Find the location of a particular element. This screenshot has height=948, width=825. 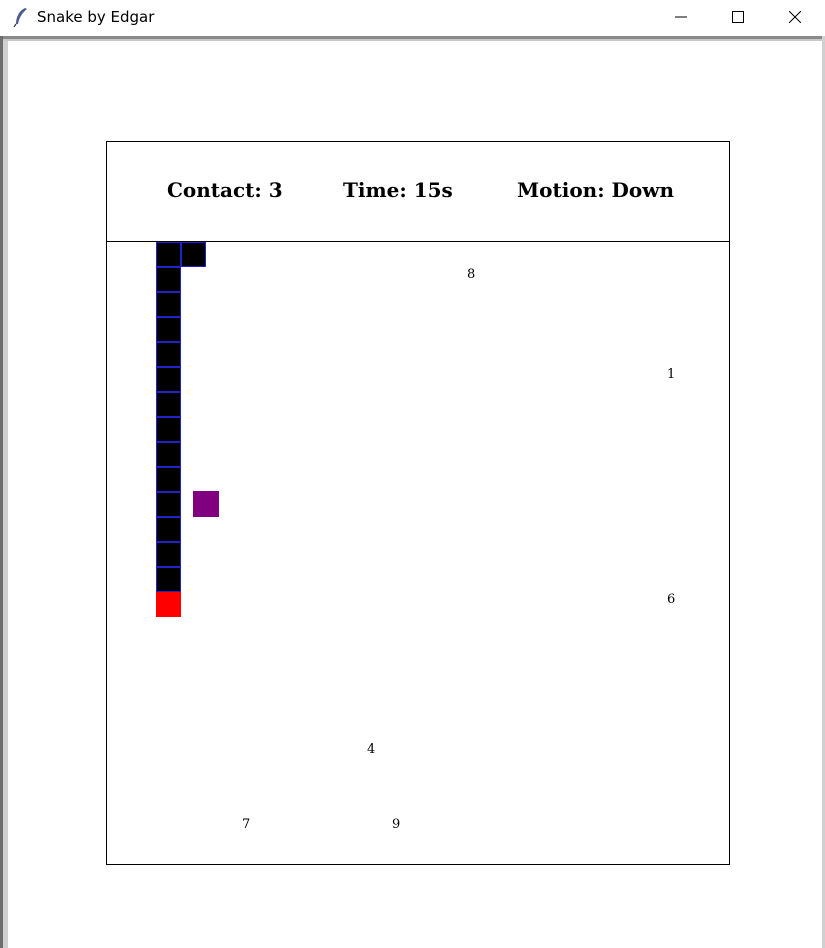

number-marker: 7 is located at coordinates (246, 824).